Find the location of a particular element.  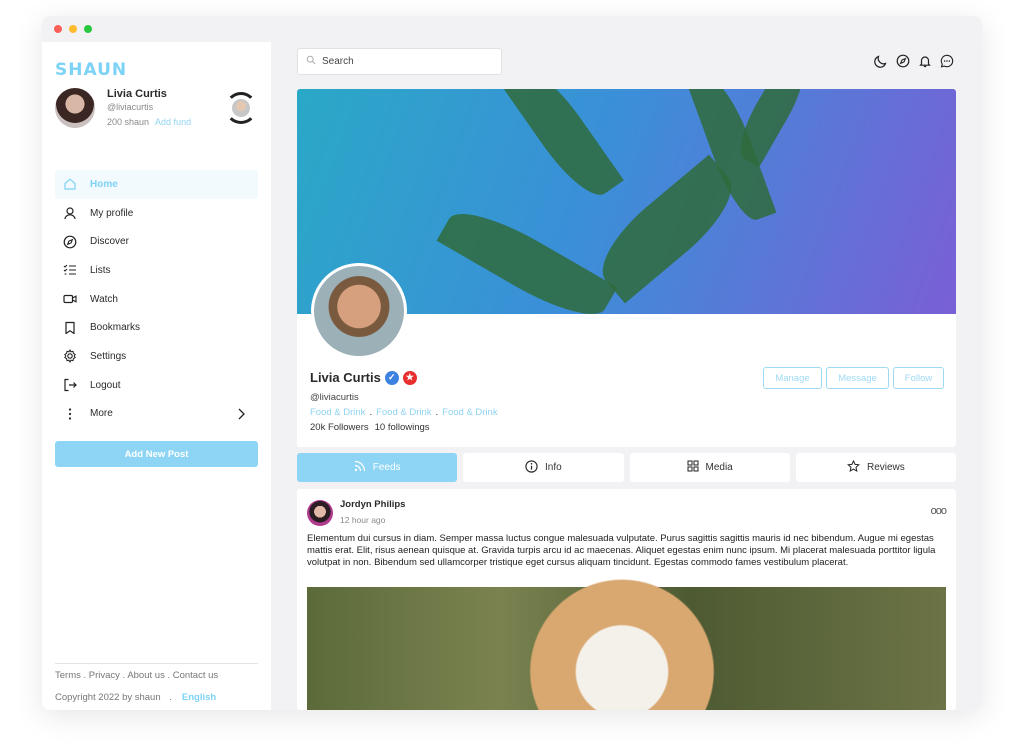

footer-divider is located at coordinates (156, 663).